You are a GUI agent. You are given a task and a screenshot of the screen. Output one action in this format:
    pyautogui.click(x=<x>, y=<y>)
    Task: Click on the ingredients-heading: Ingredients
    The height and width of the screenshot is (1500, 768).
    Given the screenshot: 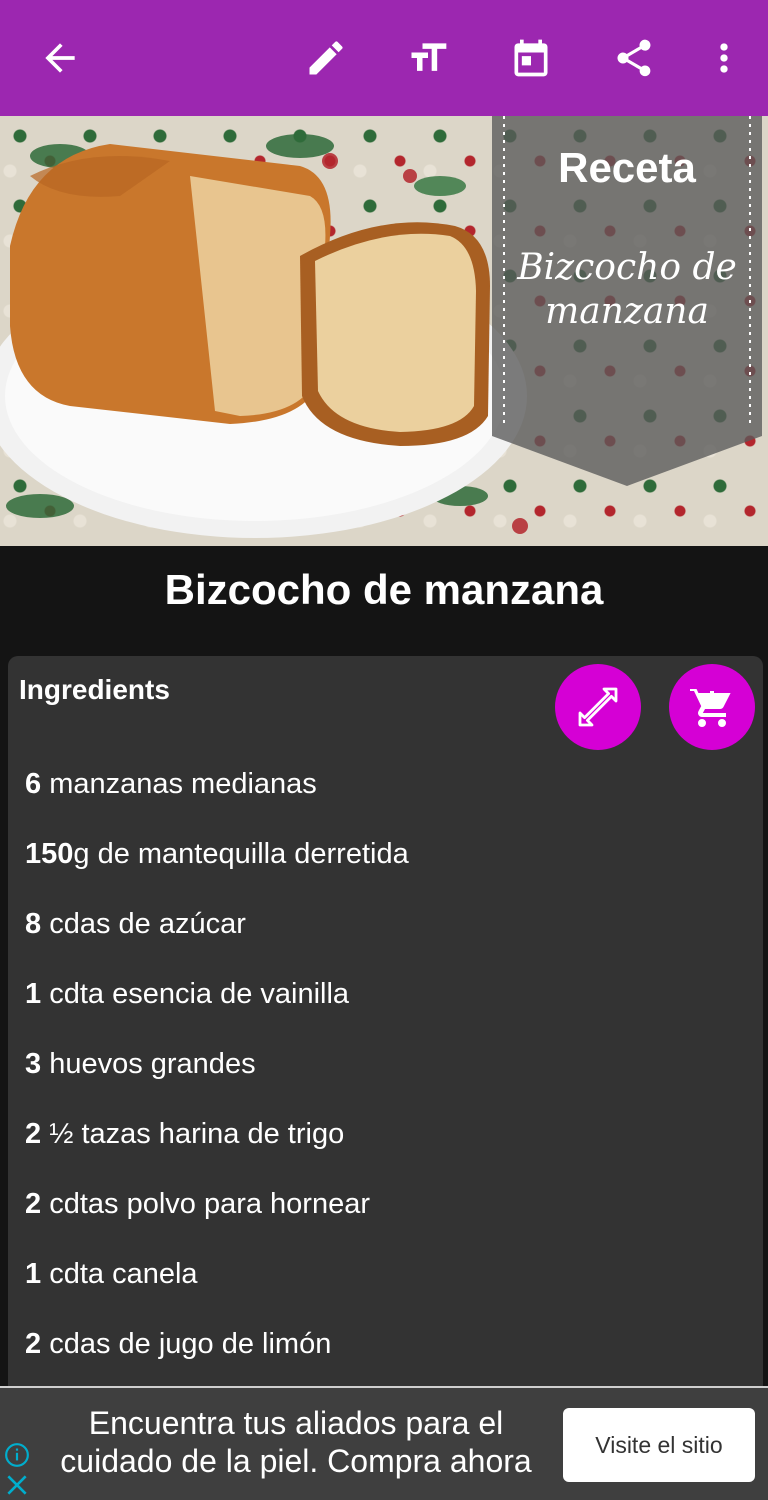 What is the action you would take?
    pyautogui.click(x=94, y=689)
    